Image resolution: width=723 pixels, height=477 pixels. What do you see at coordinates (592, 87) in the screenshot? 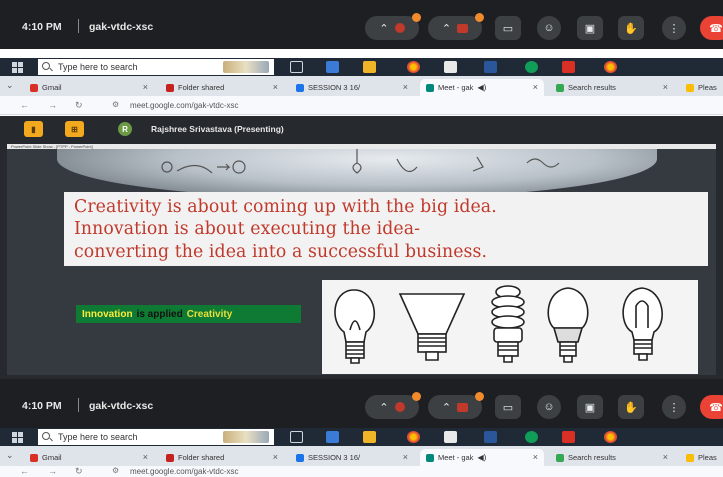
I see `tab-label: Search results` at bounding box center [592, 87].